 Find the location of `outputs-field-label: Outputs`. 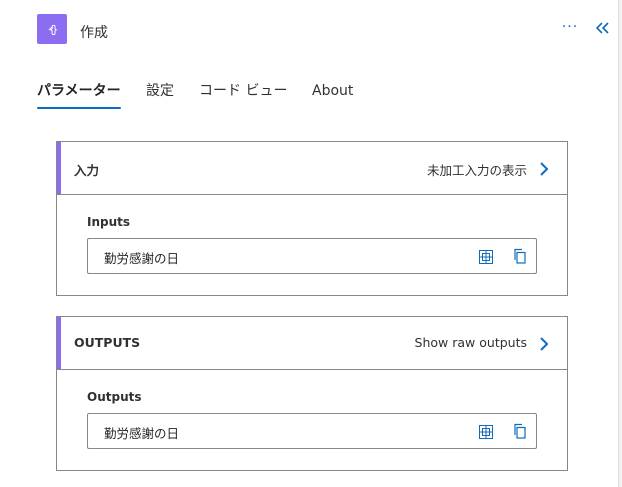

outputs-field-label: Outputs is located at coordinates (114, 397).